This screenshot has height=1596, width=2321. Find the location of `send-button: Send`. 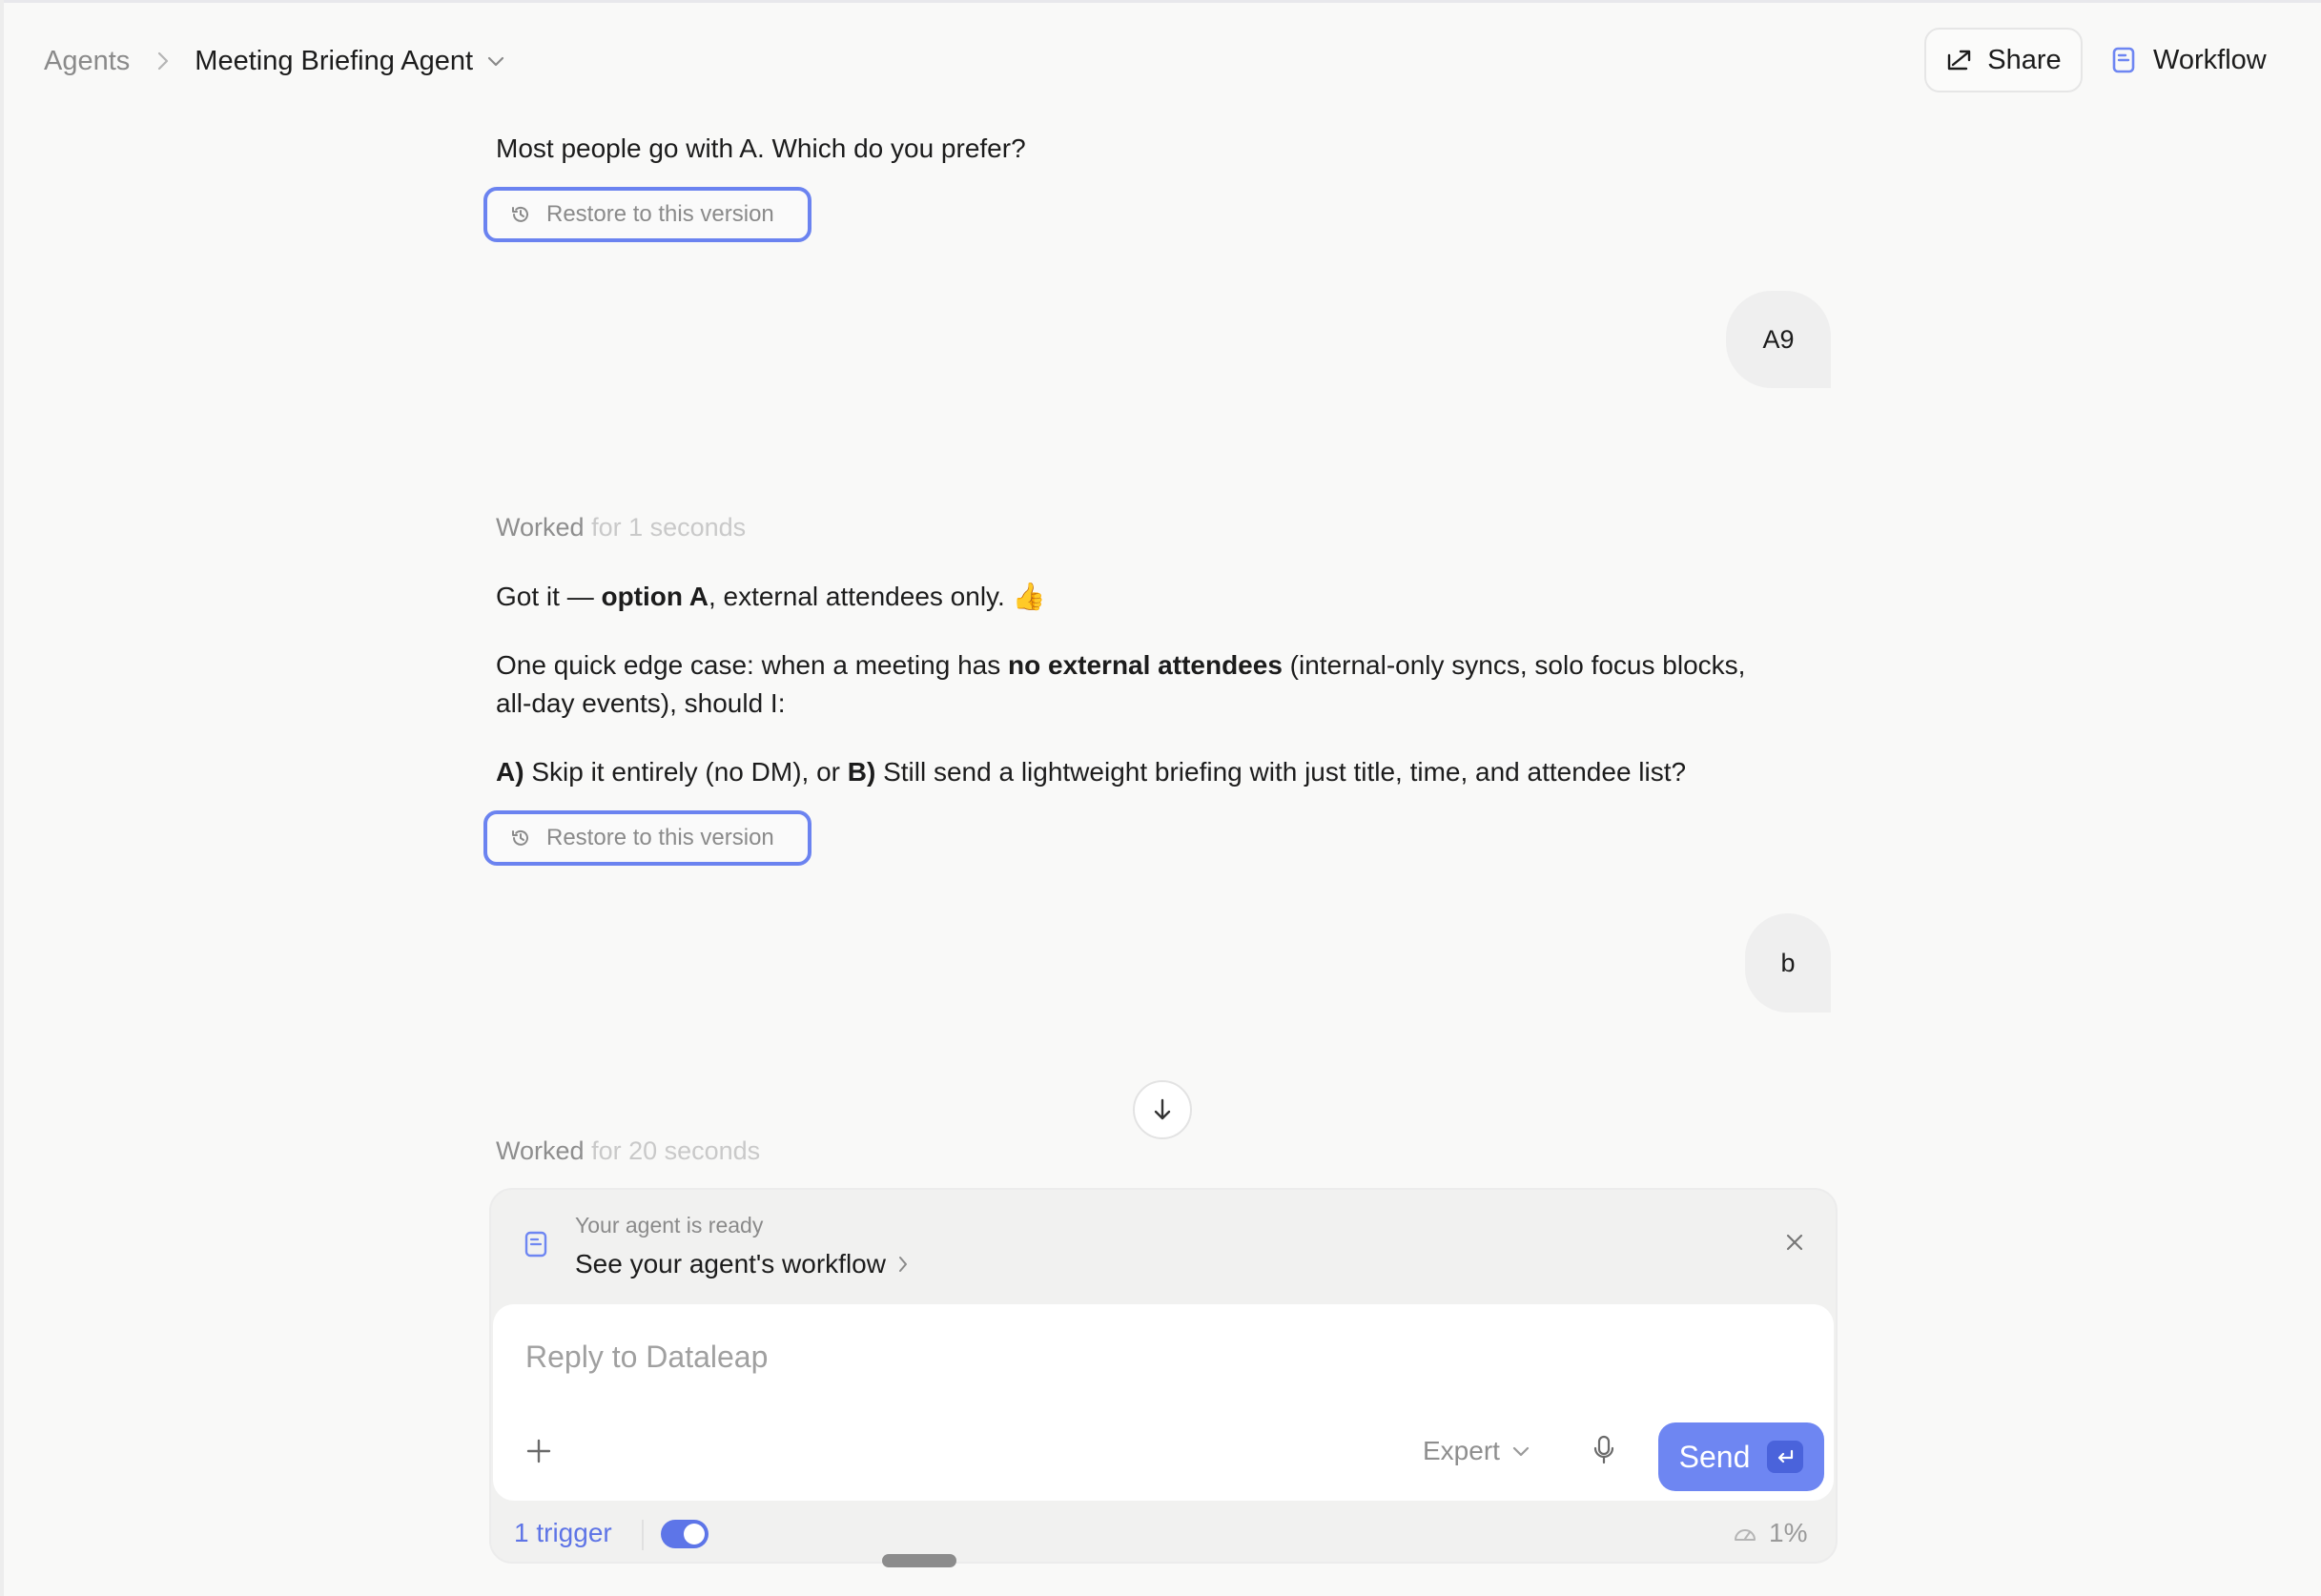

send-button: Send is located at coordinates (1741, 1456).